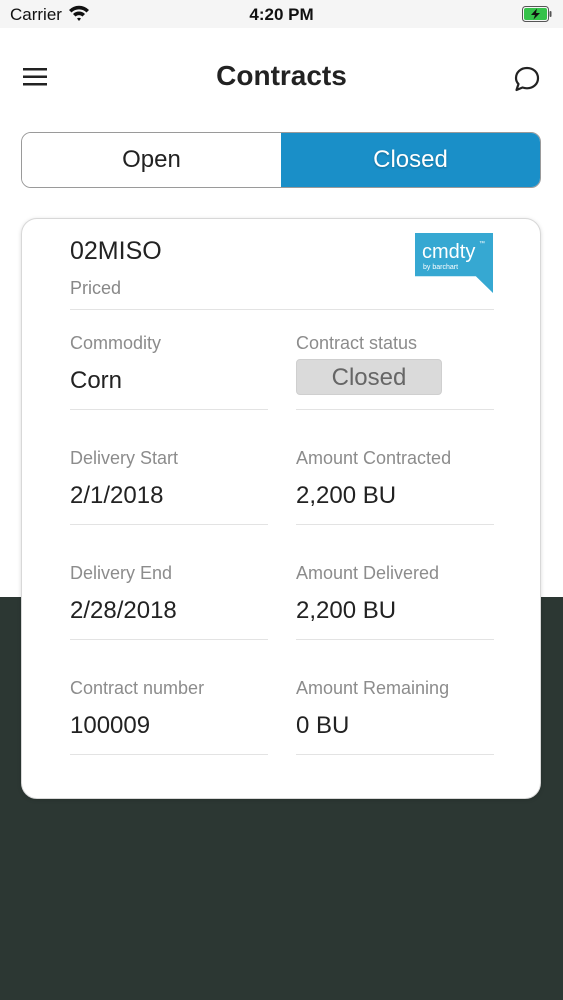 The height and width of the screenshot is (1000, 563). What do you see at coordinates (323, 725) in the screenshot?
I see `field-value: 0 BU` at bounding box center [323, 725].